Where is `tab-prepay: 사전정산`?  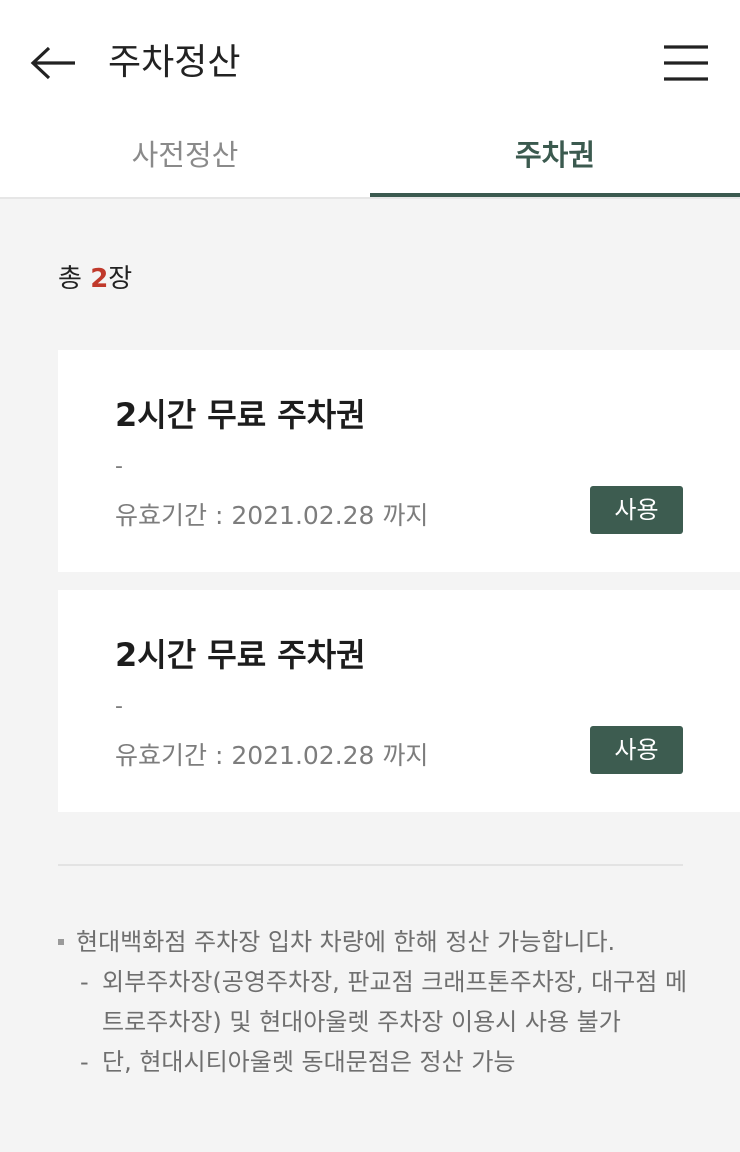
tab-prepay: 사전정산 is located at coordinates (185, 161).